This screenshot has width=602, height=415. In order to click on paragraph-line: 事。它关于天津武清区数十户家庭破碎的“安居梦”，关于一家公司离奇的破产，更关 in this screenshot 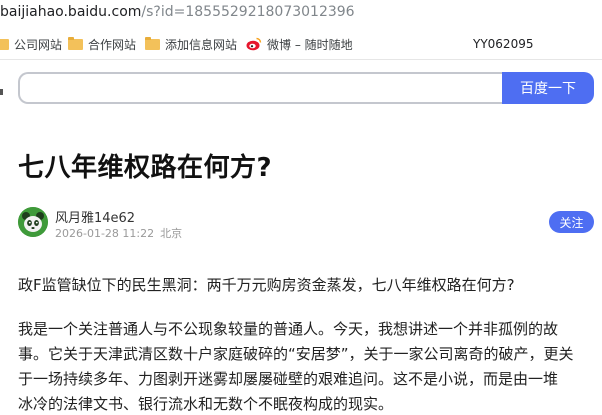, I will do `click(296, 354)`.